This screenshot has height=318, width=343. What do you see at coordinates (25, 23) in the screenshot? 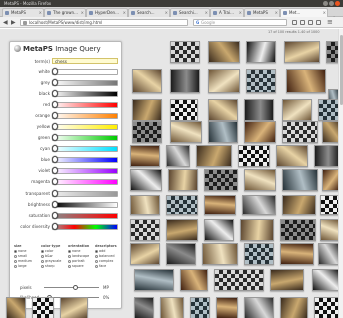
I see `site-info-icon` at bounding box center [25, 23].